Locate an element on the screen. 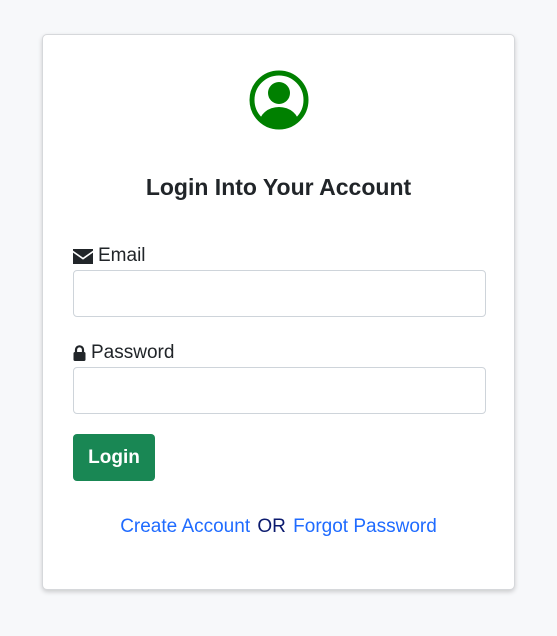 This screenshot has height=636, width=557. forgot-password-link: Forgot Password is located at coordinates (365, 526).